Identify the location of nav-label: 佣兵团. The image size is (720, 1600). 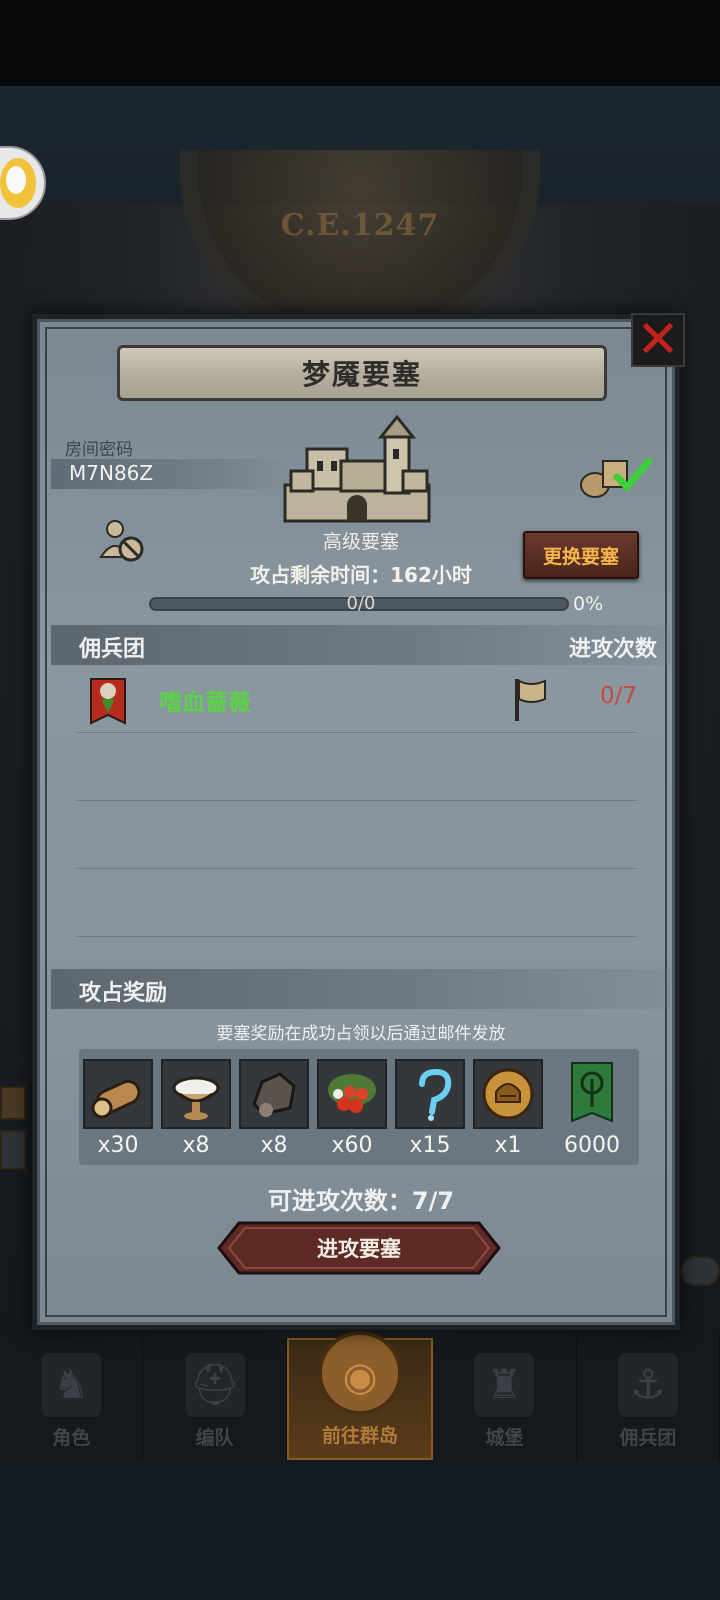
(648, 1438).